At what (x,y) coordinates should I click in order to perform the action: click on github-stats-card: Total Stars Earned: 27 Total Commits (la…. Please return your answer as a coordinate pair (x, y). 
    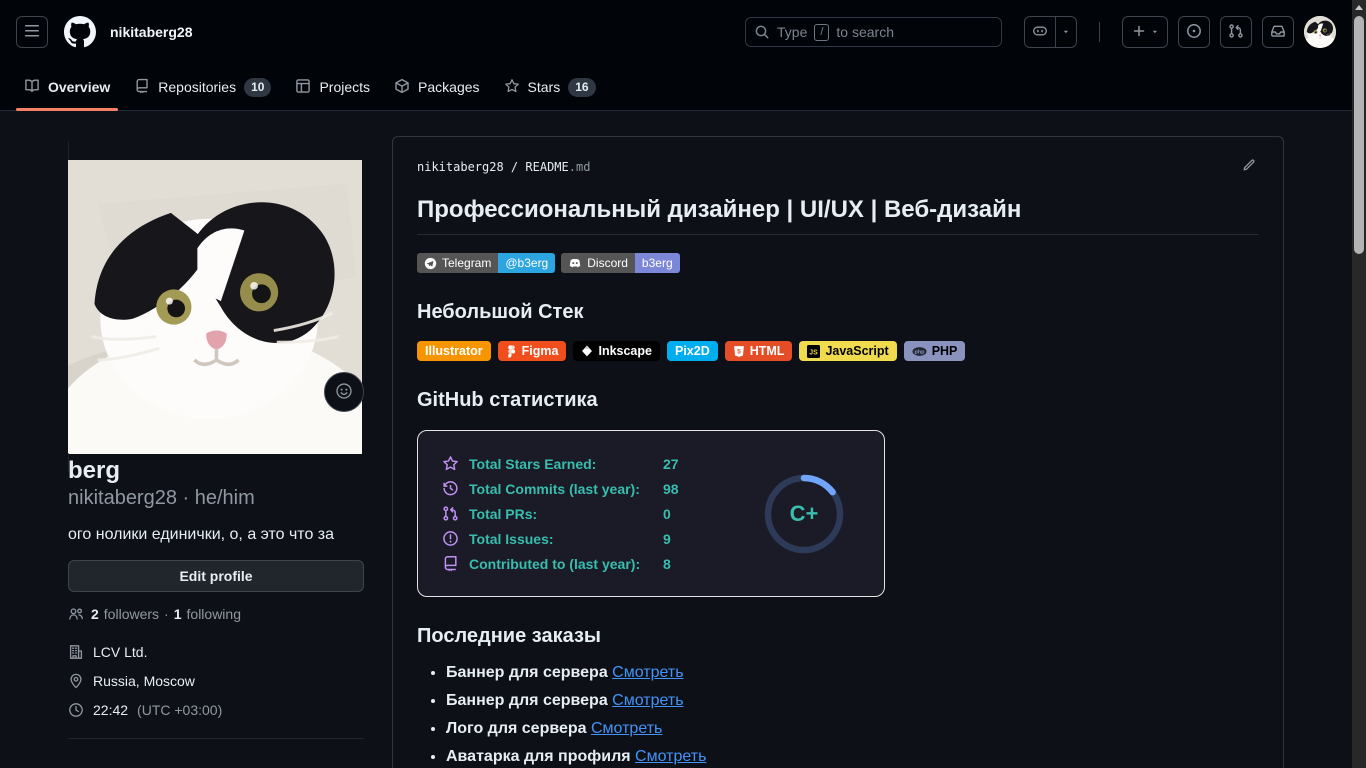
    Looking at the image, I should click on (651, 513).